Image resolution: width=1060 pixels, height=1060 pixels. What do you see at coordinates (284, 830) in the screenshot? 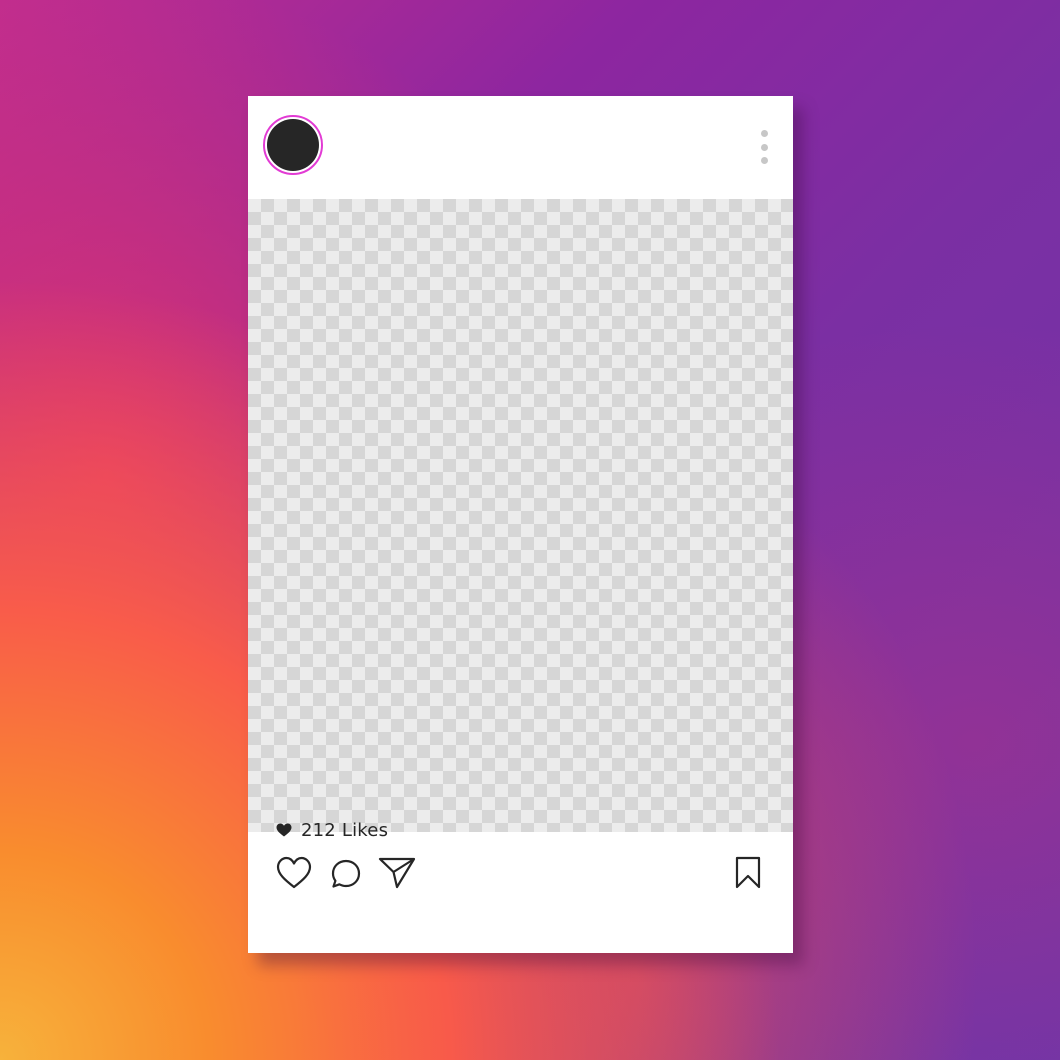
I see `heart-filled-icon` at bounding box center [284, 830].